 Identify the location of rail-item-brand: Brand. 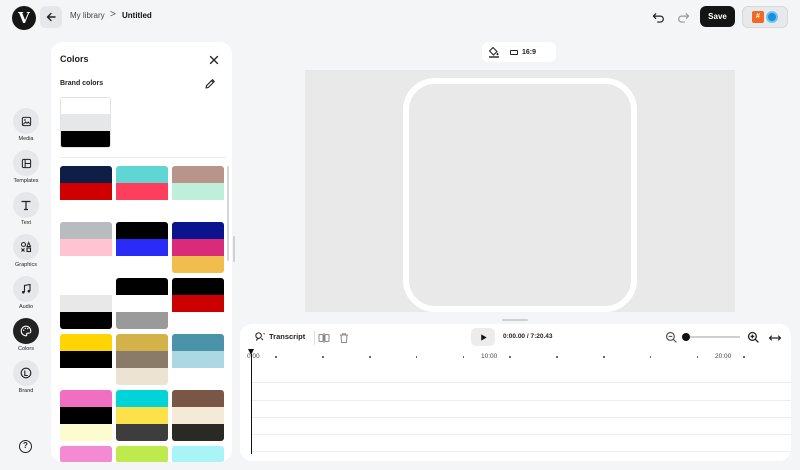
(26, 377).